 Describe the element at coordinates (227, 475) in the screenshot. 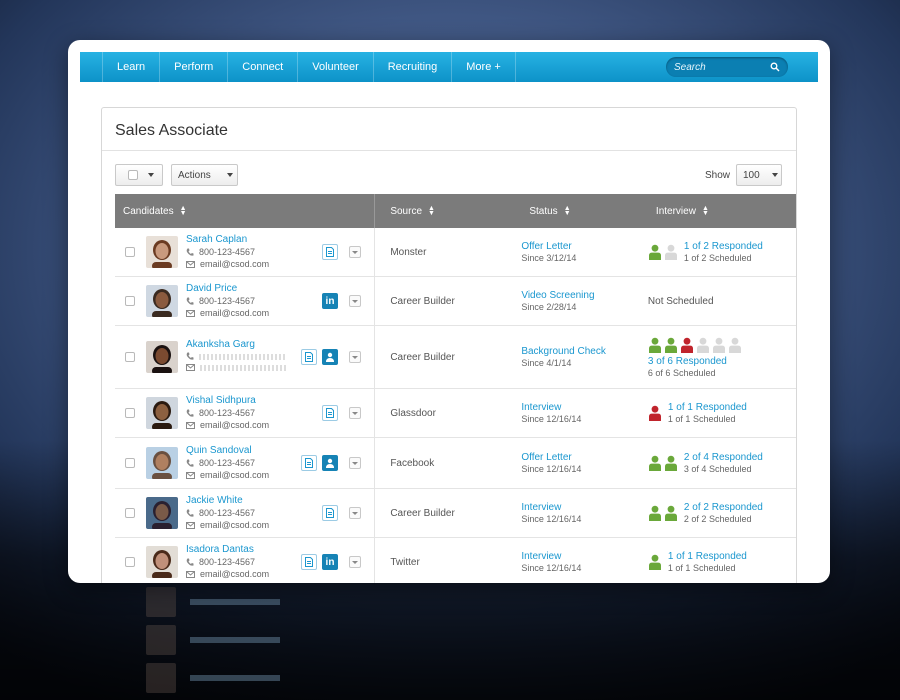

I see `candidate-email: email@csod.com` at that location.